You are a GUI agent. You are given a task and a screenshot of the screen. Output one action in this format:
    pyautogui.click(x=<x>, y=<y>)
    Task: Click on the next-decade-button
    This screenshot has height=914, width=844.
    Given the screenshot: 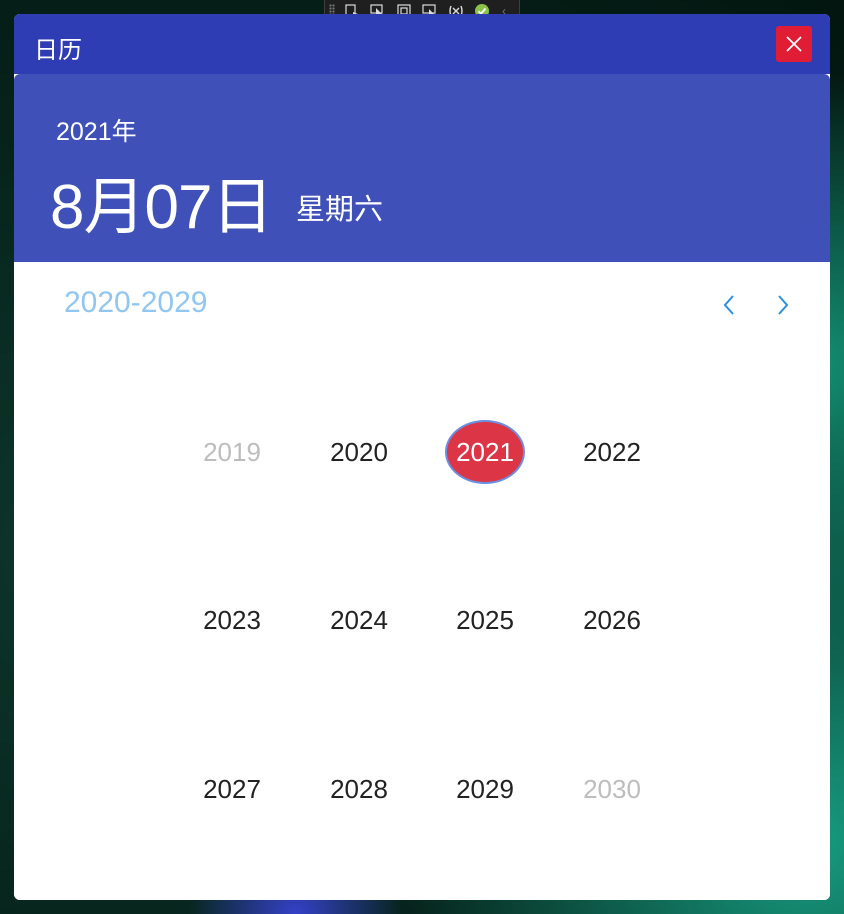 What is the action you would take?
    pyautogui.click(x=783, y=305)
    